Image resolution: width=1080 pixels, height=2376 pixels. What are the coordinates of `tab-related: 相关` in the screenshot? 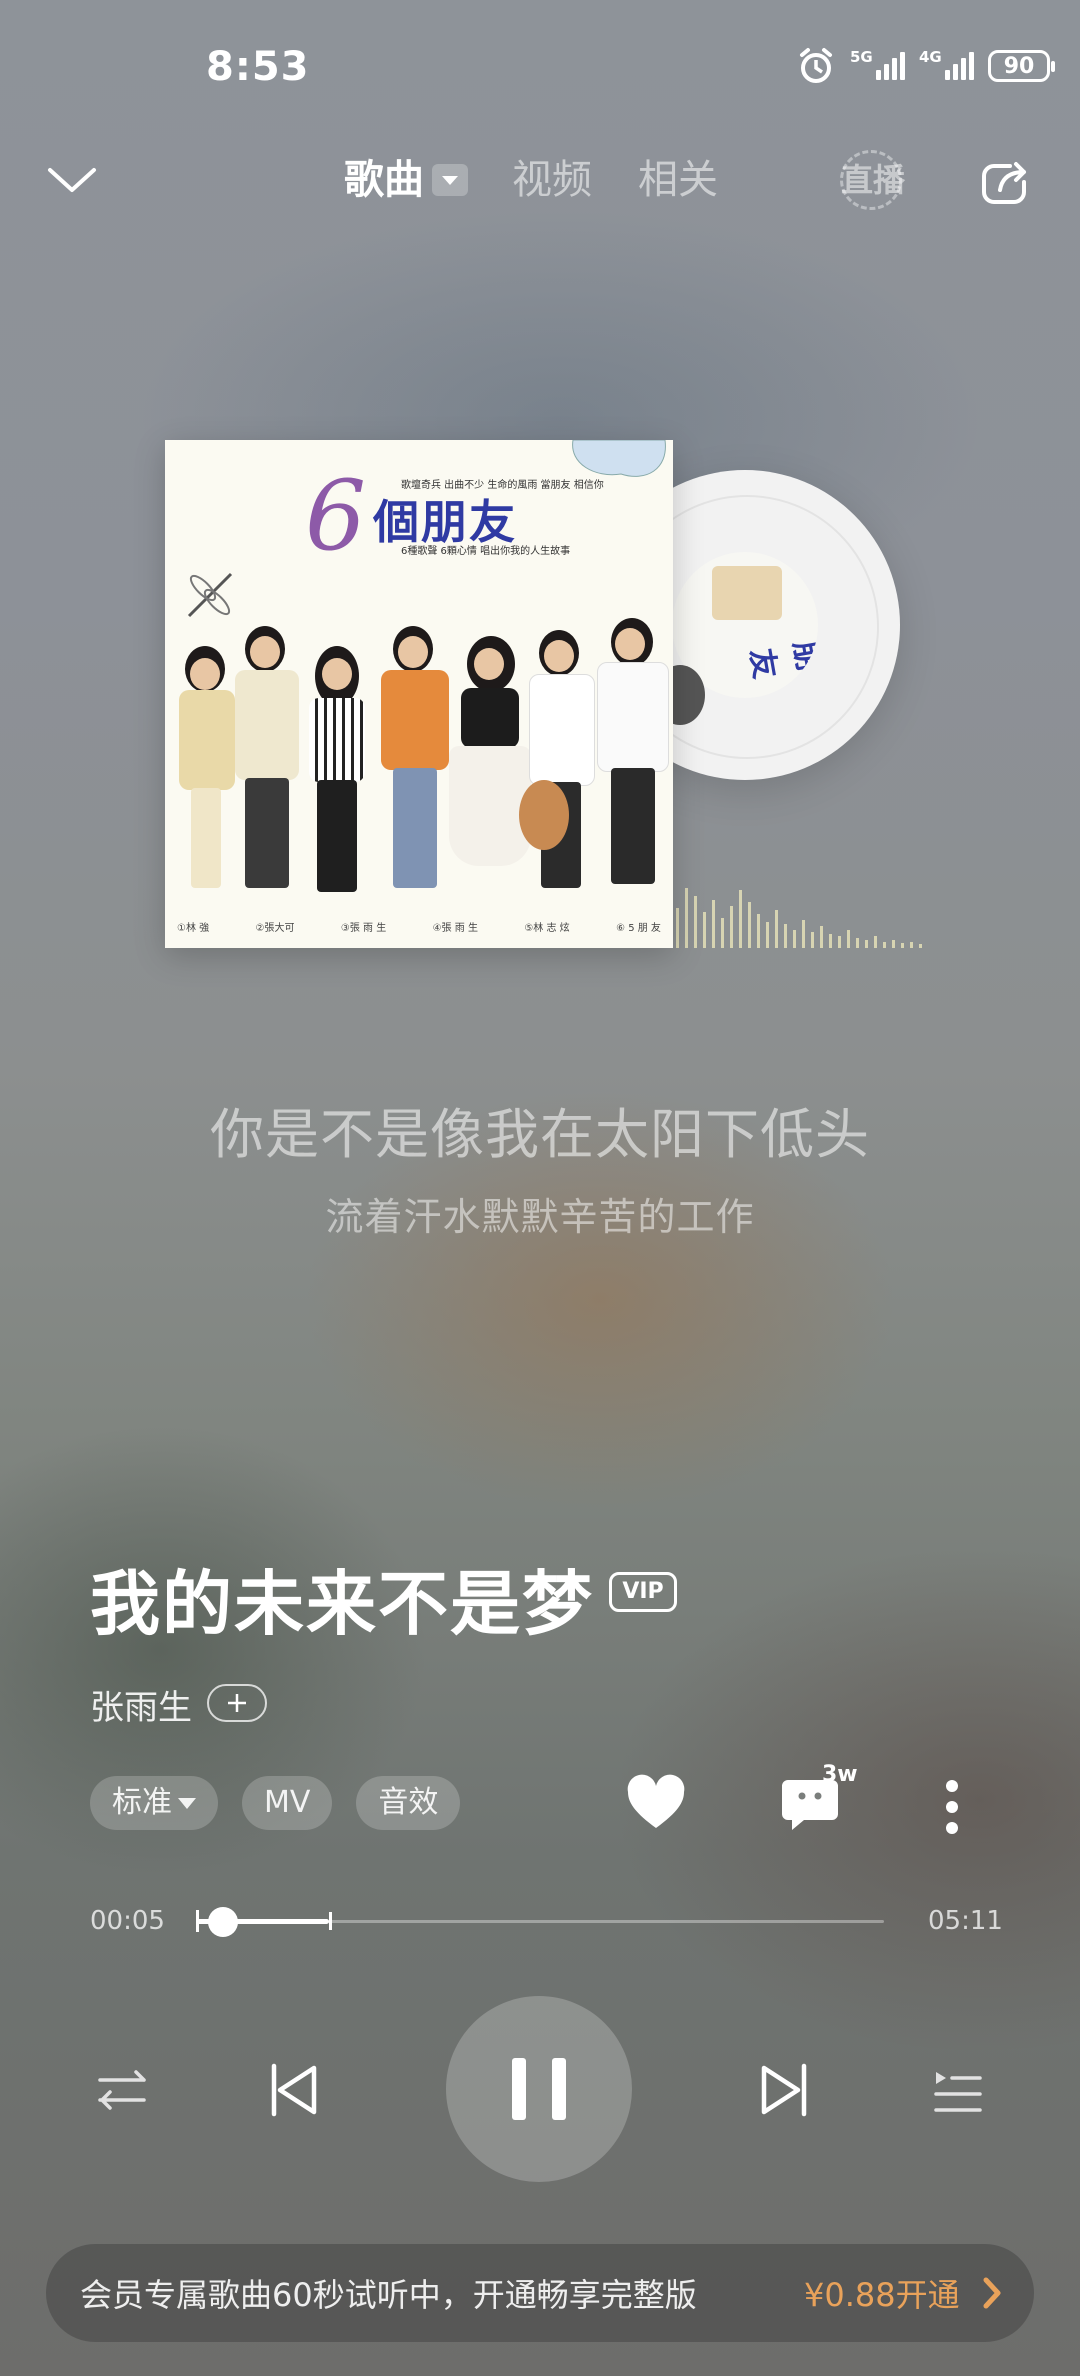 It's located at (678, 180).